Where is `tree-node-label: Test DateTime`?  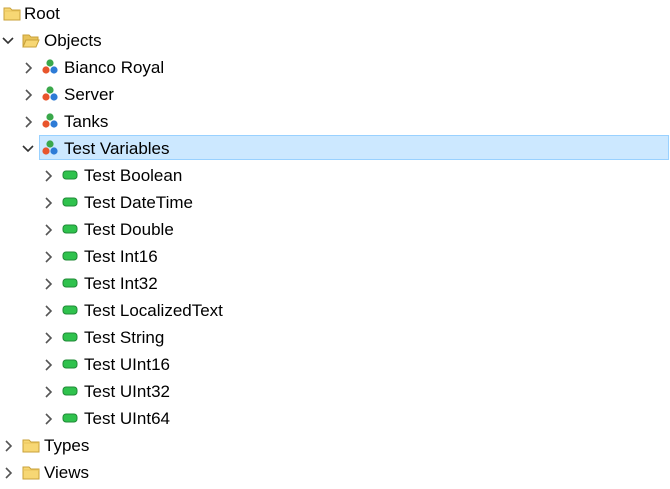 tree-node-label: Test DateTime is located at coordinates (138, 202).